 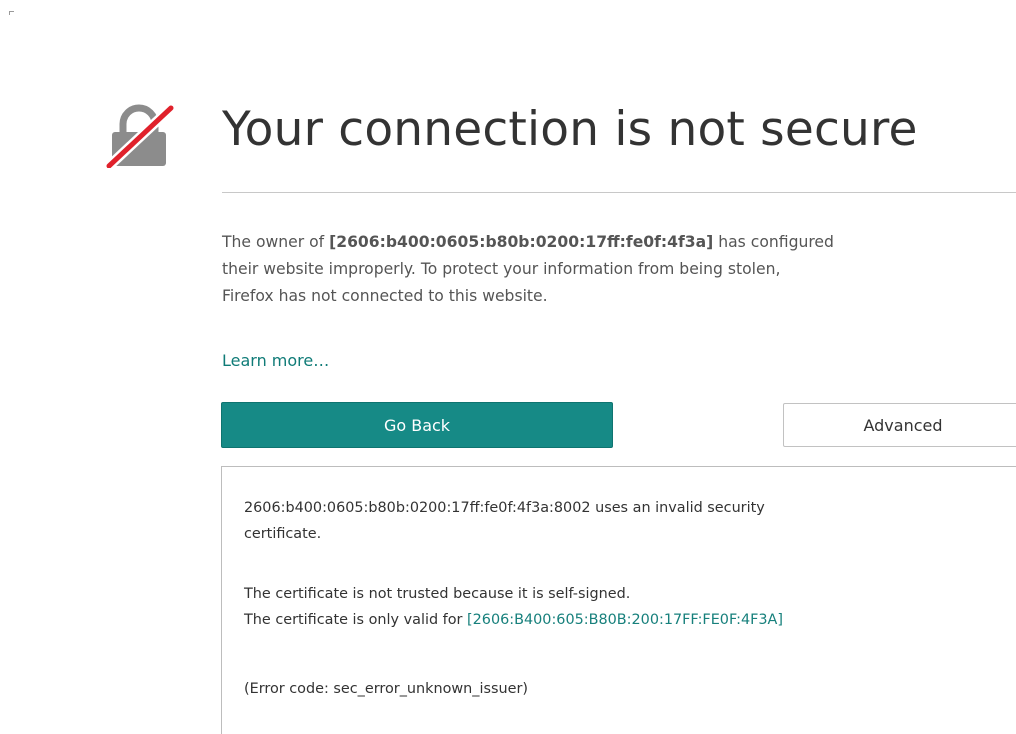 What do you see at coordinates (283, 534) in the screenshot?
I see `invalid-cert-line2: certificate.` at bounding box center [283, 534].